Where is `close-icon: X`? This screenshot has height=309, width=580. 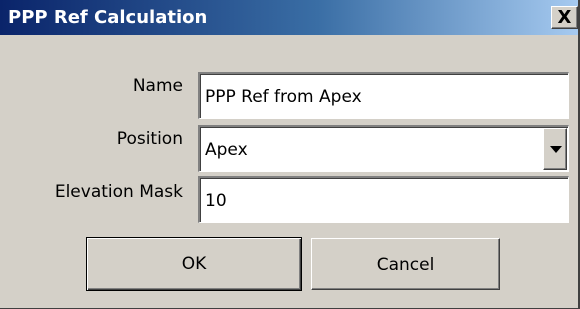 close-icon: X is located at coordinates (564, 17).